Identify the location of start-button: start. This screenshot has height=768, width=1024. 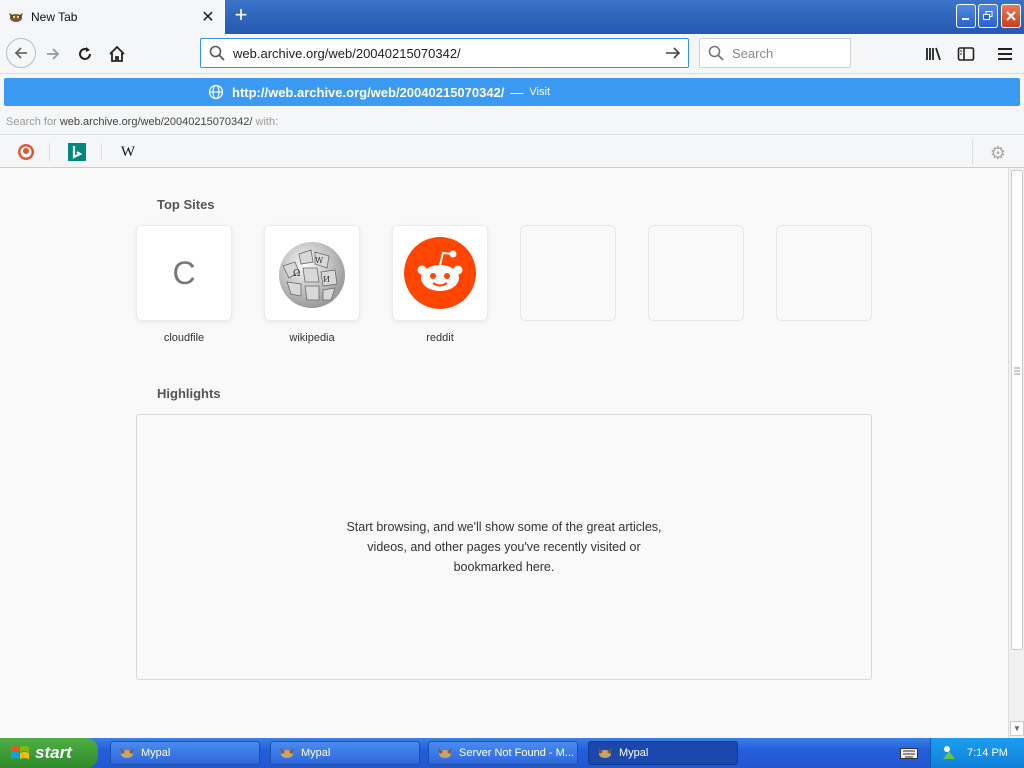
(49, 753).